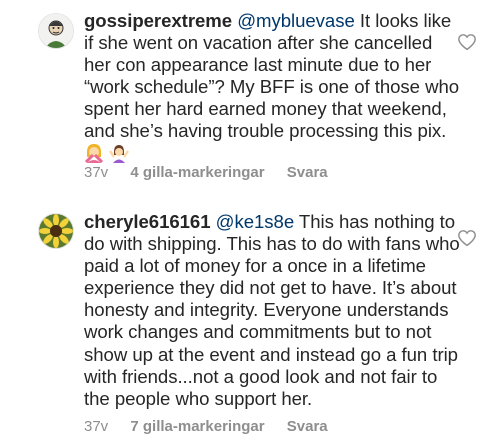  Describe the element at coordinates (255, 221) in the screenshot. I see `comment-mention: @ke1s8e` at that location.